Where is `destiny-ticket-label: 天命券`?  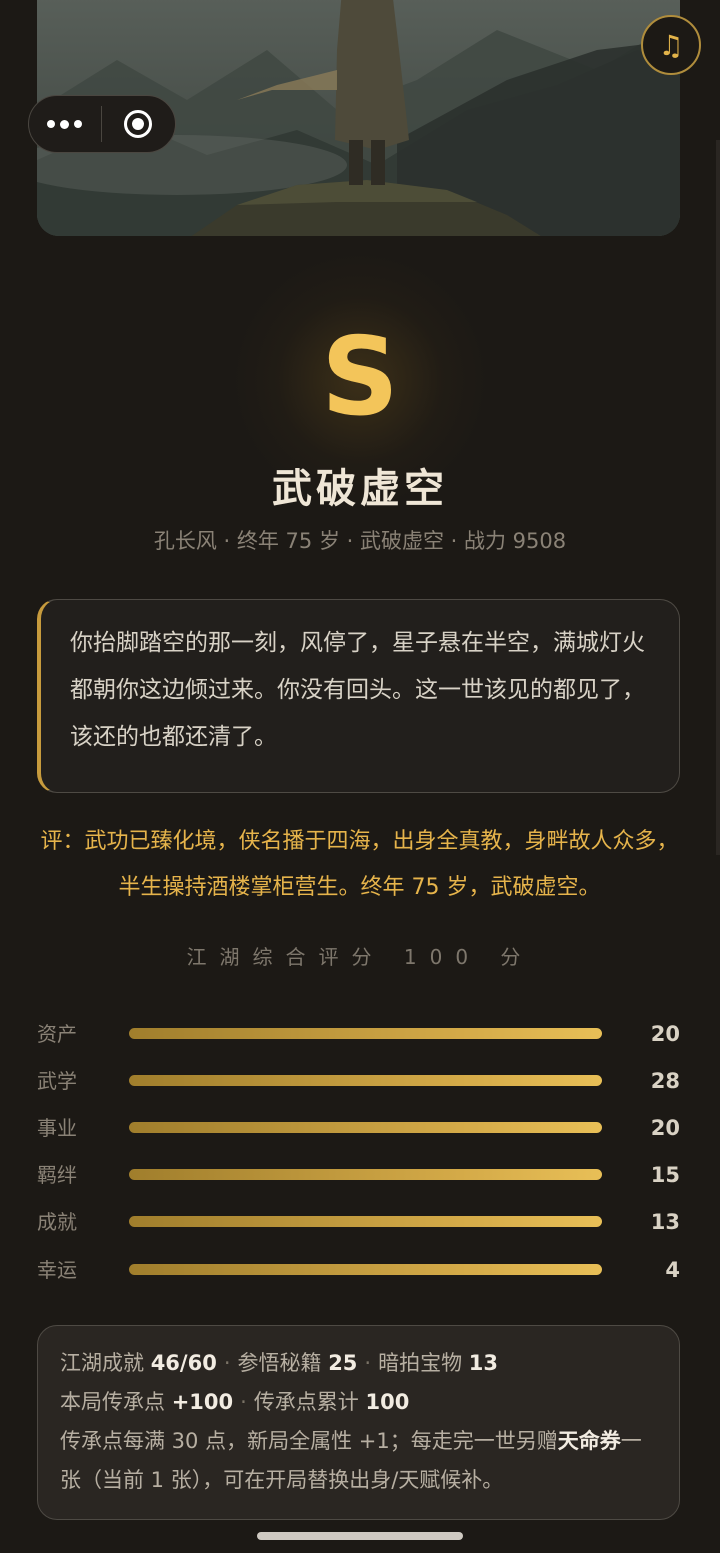 destiny-ticket-label: 天命券 is located at coordinates (589, 1441).